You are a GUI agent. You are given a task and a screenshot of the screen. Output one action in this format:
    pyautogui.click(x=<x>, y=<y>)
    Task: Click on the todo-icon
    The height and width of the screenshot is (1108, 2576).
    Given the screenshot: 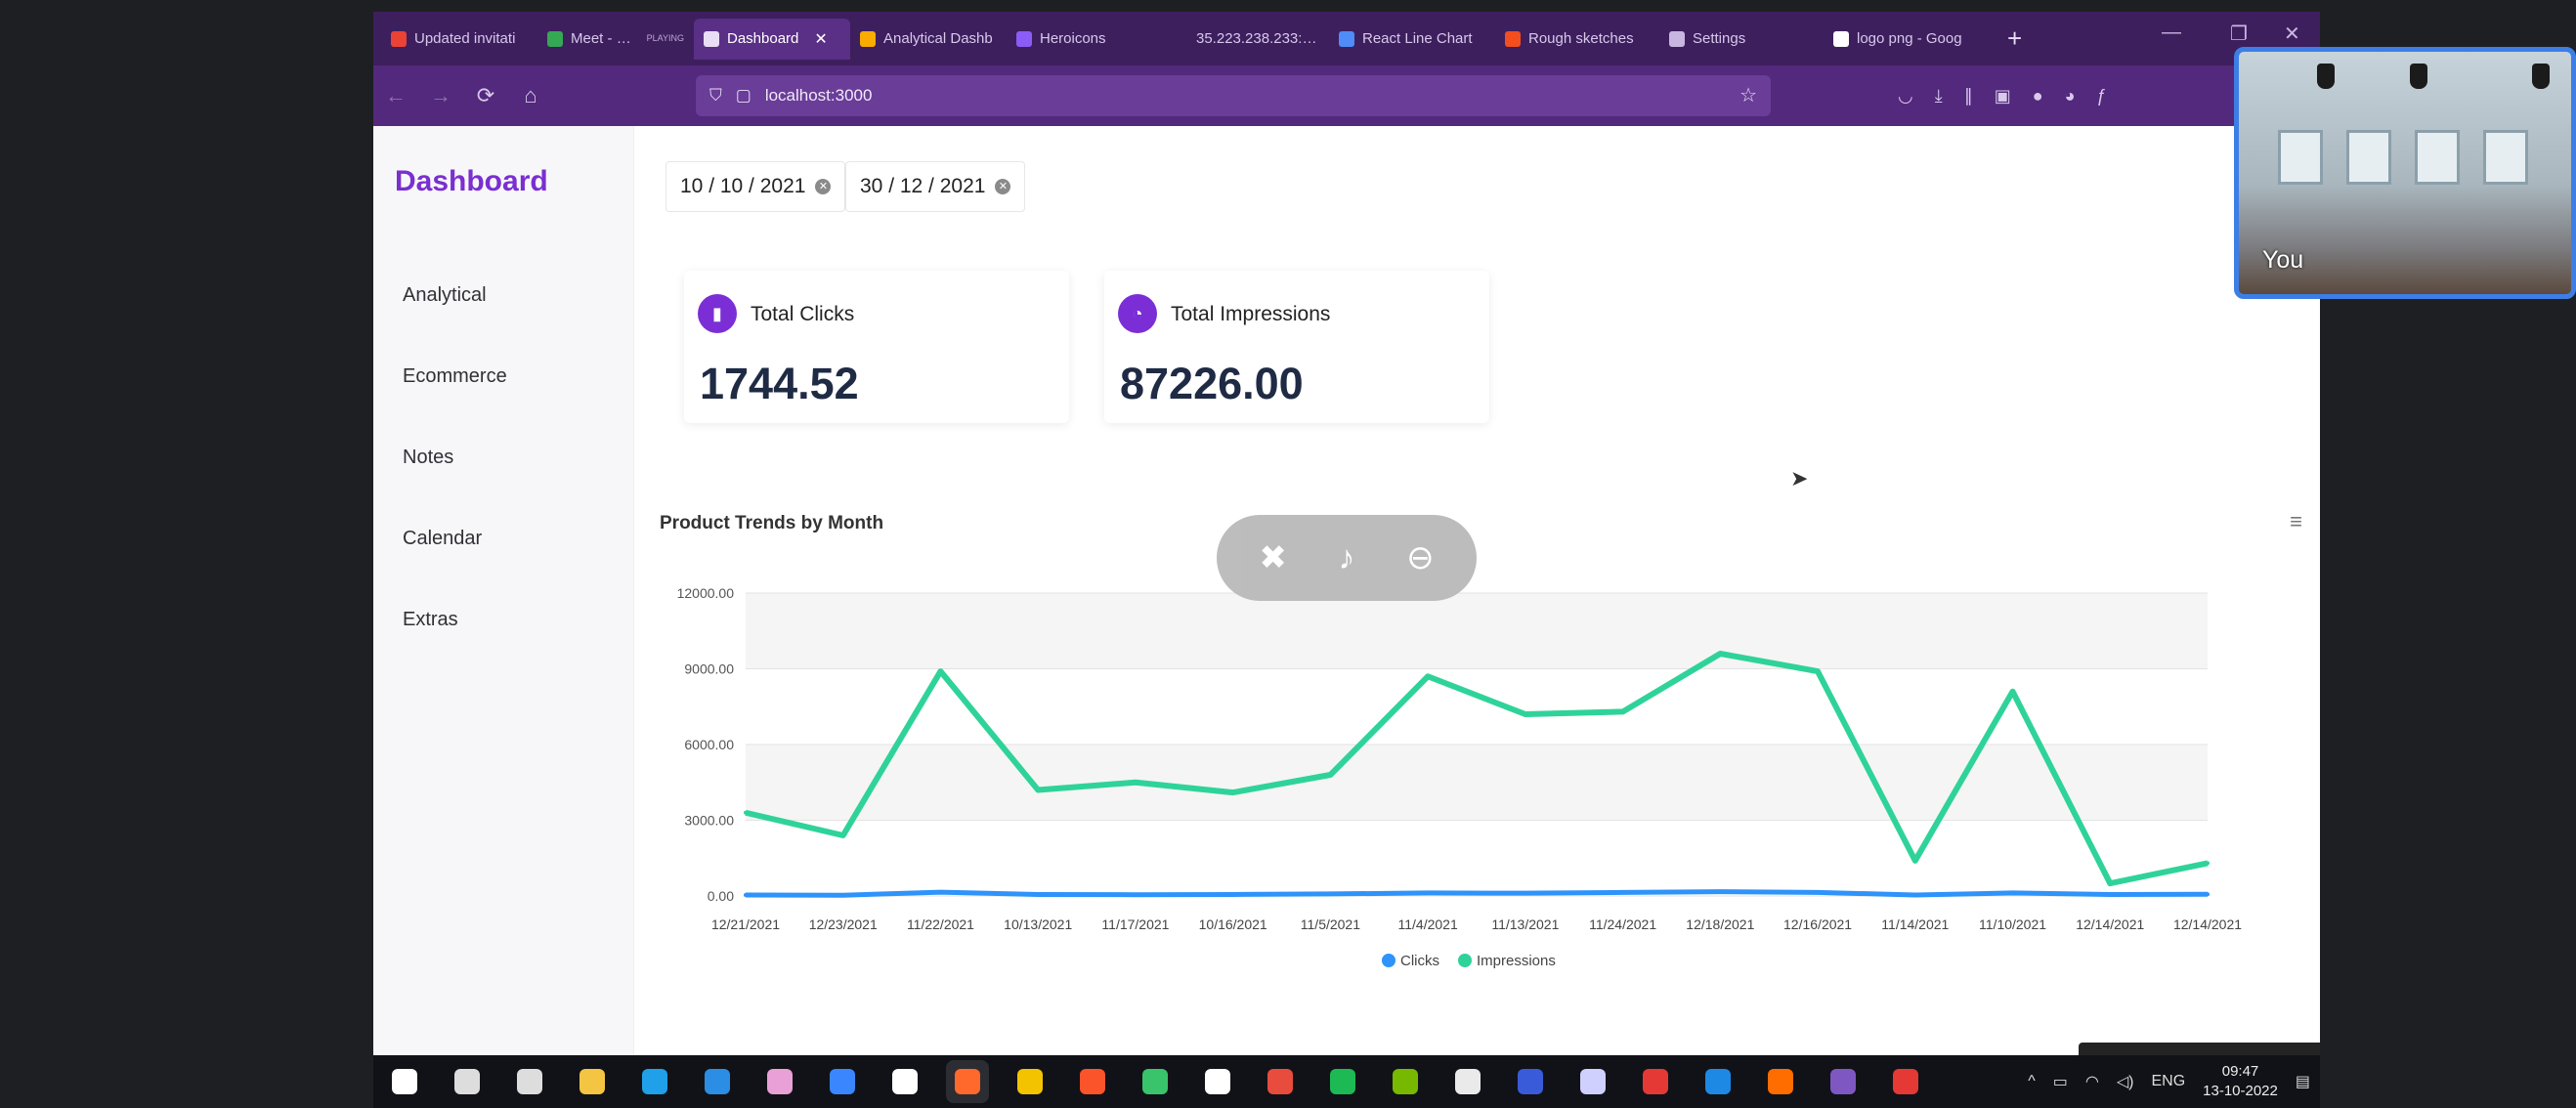 What is the action you would take?
    pyautogui.click(x=843, y=1081)
    